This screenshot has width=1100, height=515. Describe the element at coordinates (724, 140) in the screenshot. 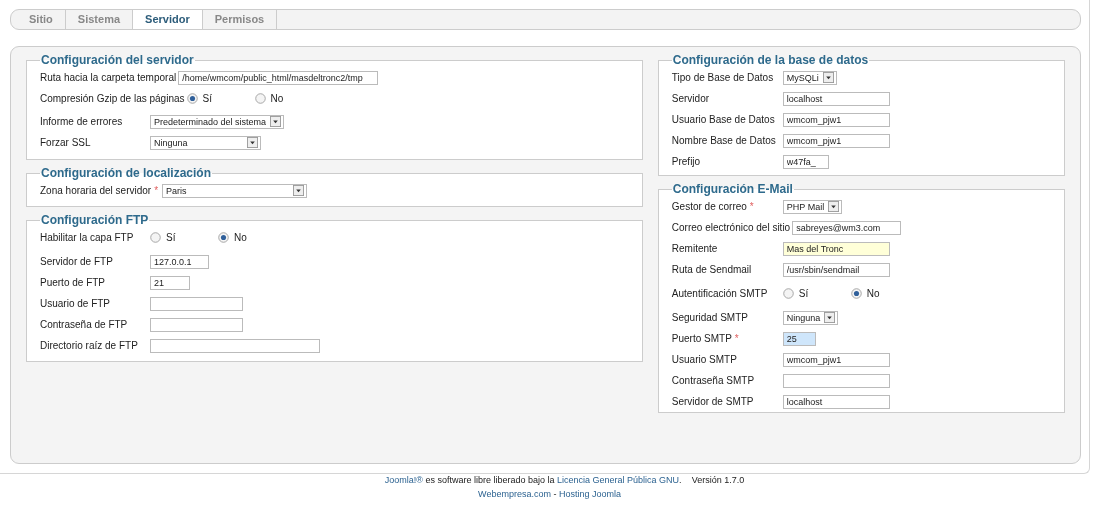

I see `field-label: Nombre Base de Datos` at that location.